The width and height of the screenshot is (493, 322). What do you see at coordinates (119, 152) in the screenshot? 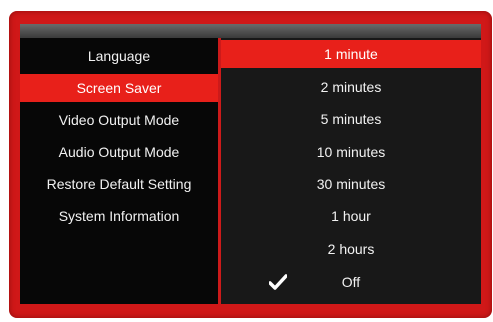
I see `menu-item-audio-output-mode: Audio Output Mode` at bounding box center [119, 152].